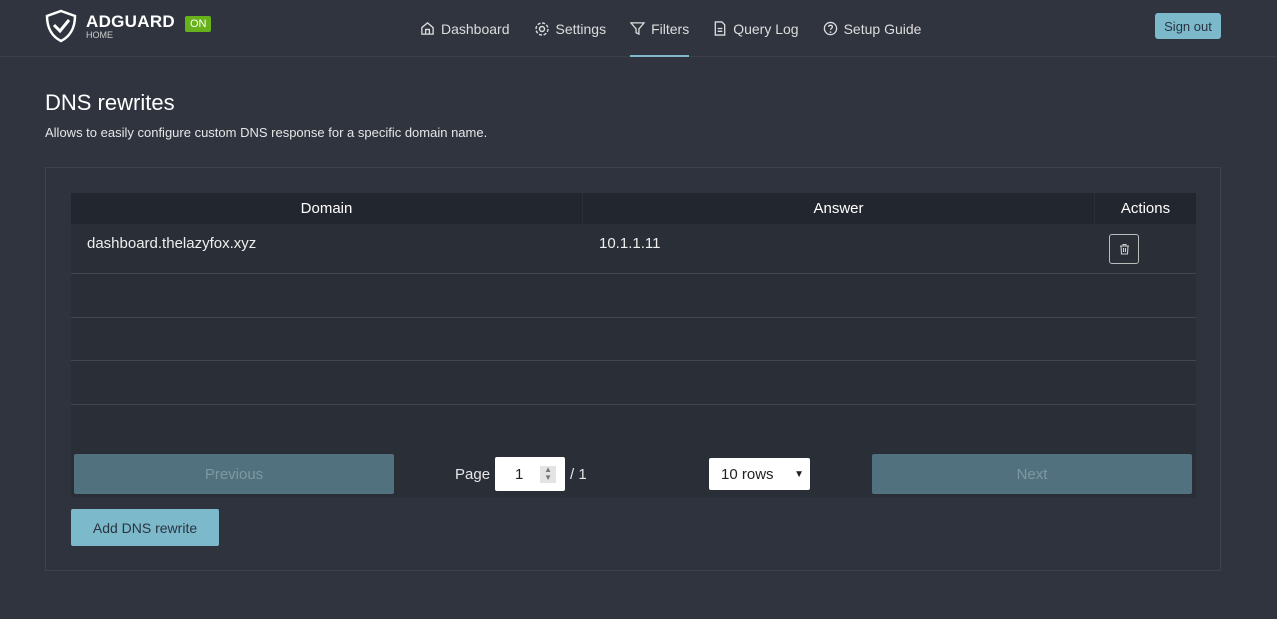 This screenshot has height=619, width=1277. What do you see at coordinates (110, 102) in the screenshot?
I see `page-title: DNS rewrites` at bounding box center [110, 102].